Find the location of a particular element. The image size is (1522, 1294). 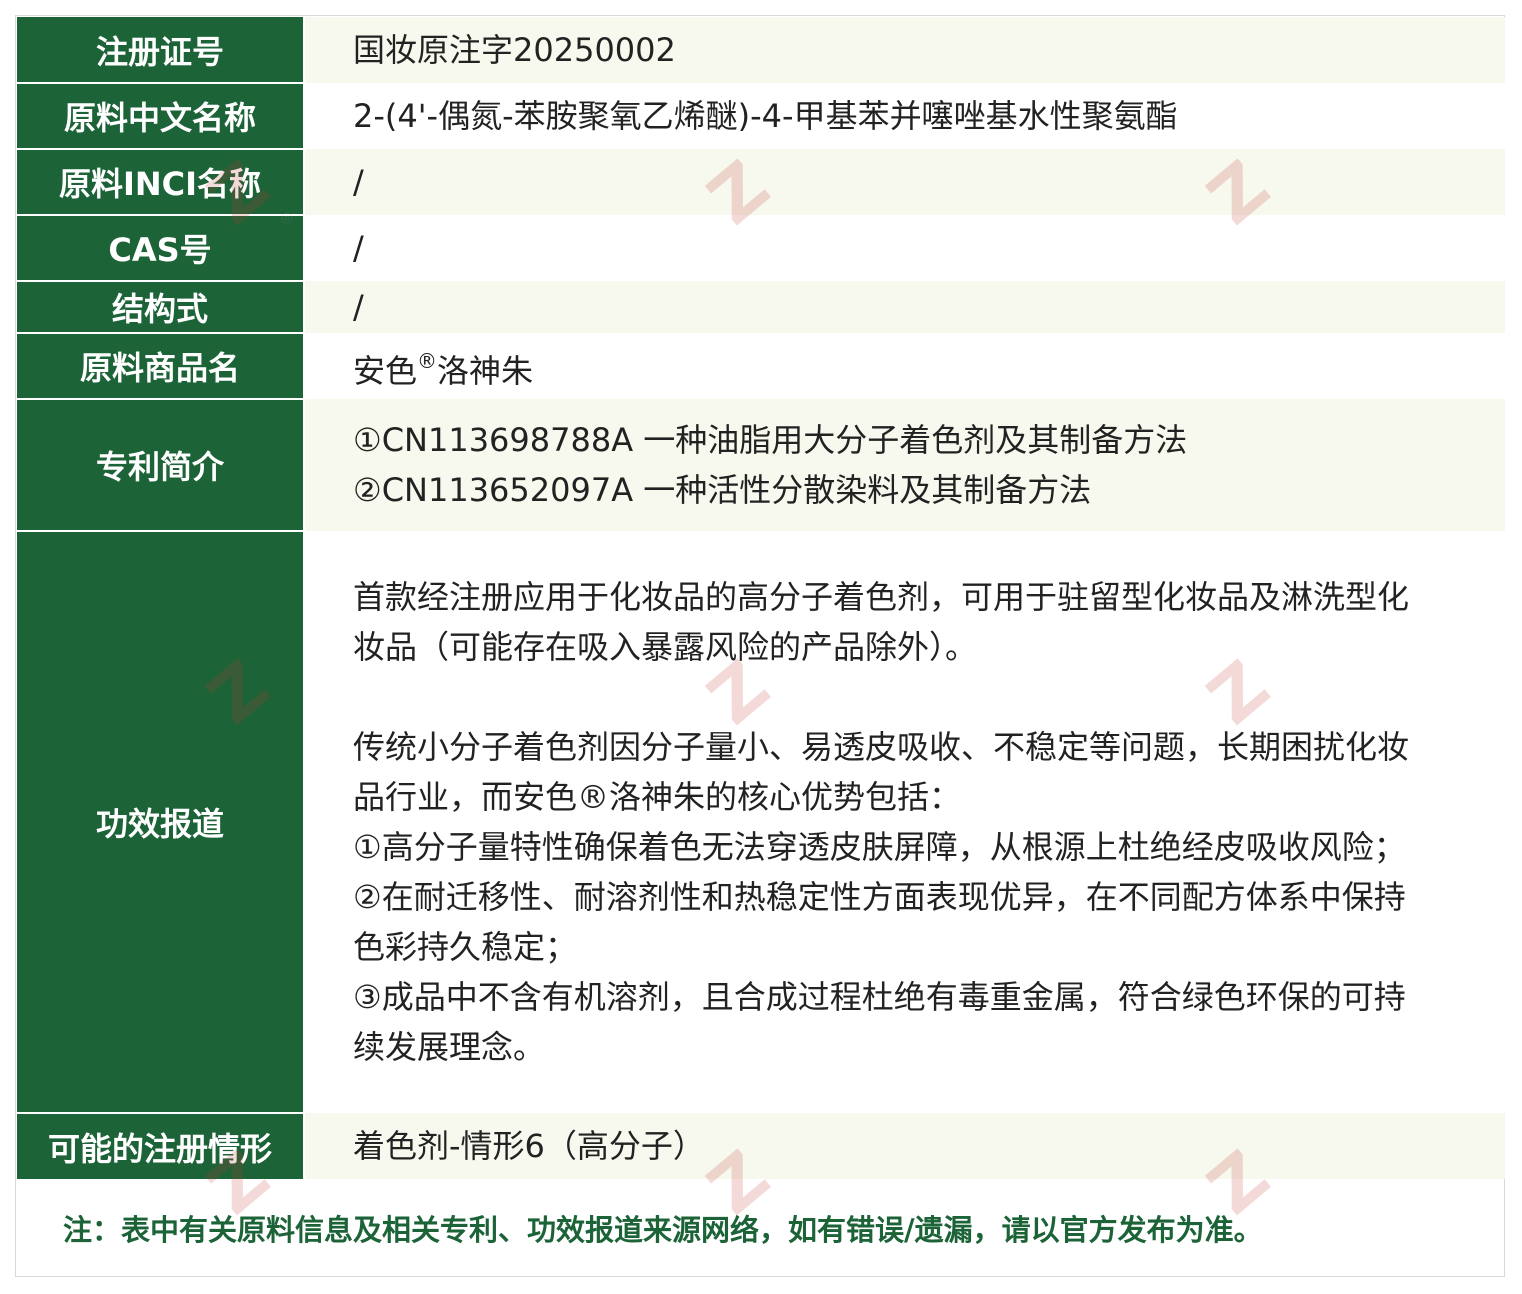

row-value-registration-no: 国妆原注字20250002 is located at coordinates (904, 50).